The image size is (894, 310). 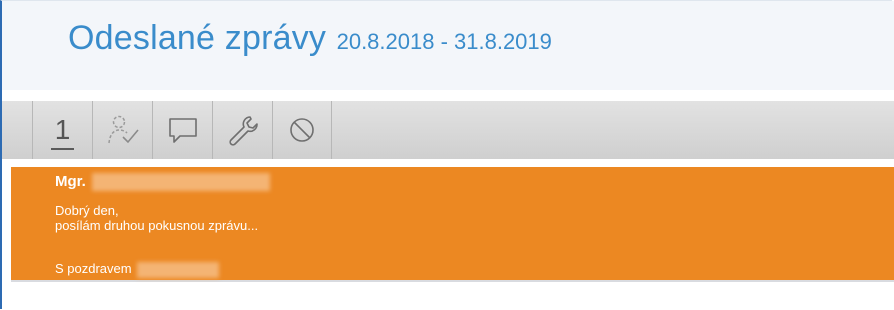 I want to click on page-title-text: Odeslané zprávy, so click(x=197, y=38).